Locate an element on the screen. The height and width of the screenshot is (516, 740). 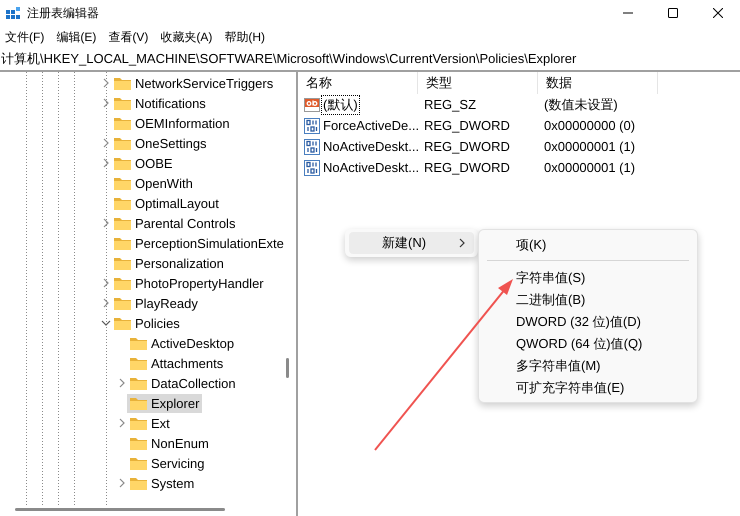
app-icon is located at coordinates (13, 13).